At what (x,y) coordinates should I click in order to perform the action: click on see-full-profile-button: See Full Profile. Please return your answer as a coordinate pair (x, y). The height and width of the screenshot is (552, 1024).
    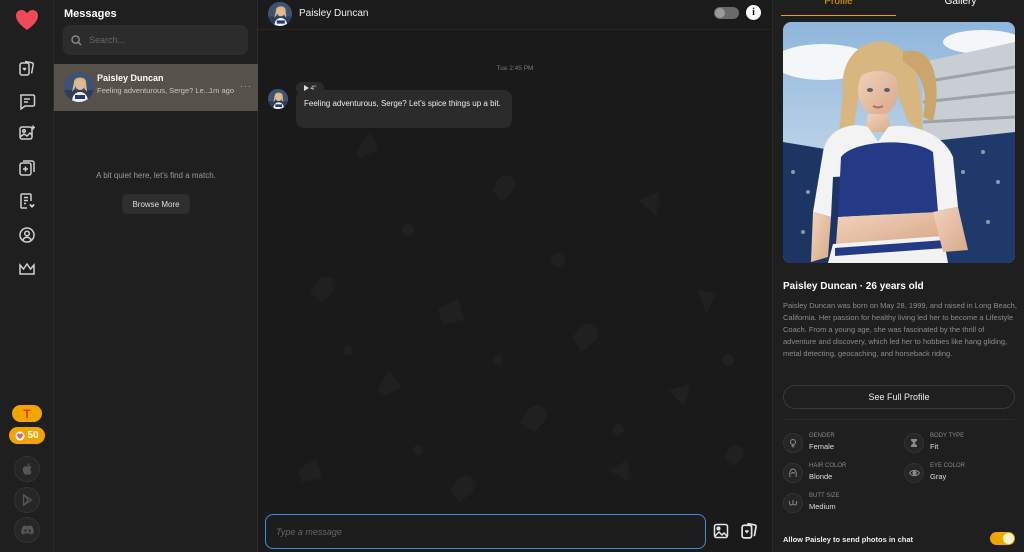
    Looking at the image, I should click on (899, 397).